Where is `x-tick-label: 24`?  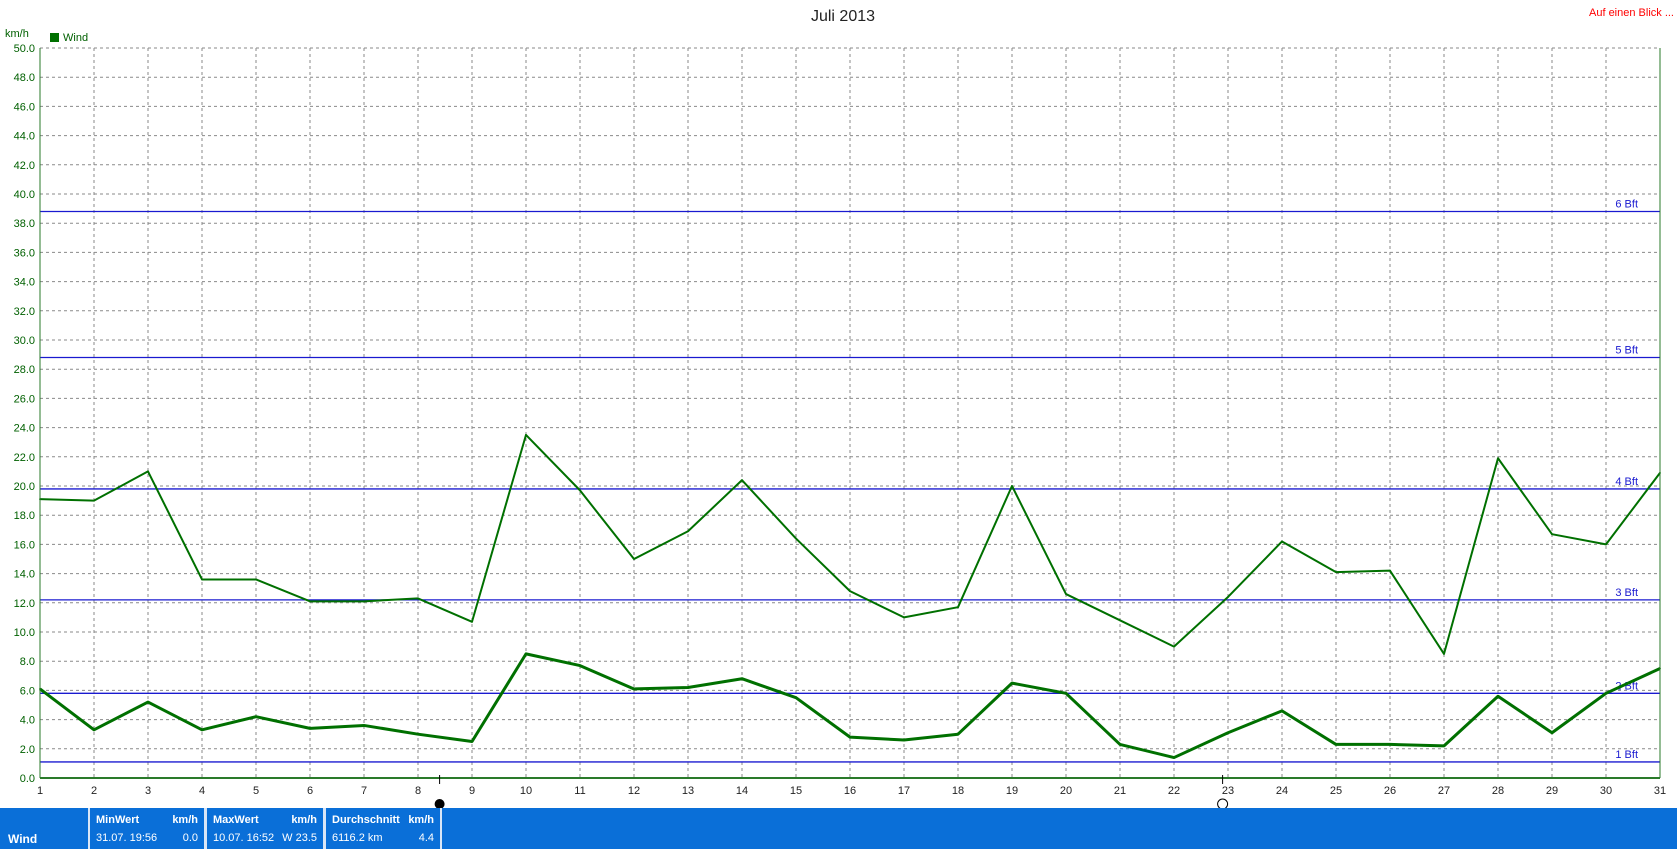
x-tick-label: 24 is located at coordinates (1282, 791).